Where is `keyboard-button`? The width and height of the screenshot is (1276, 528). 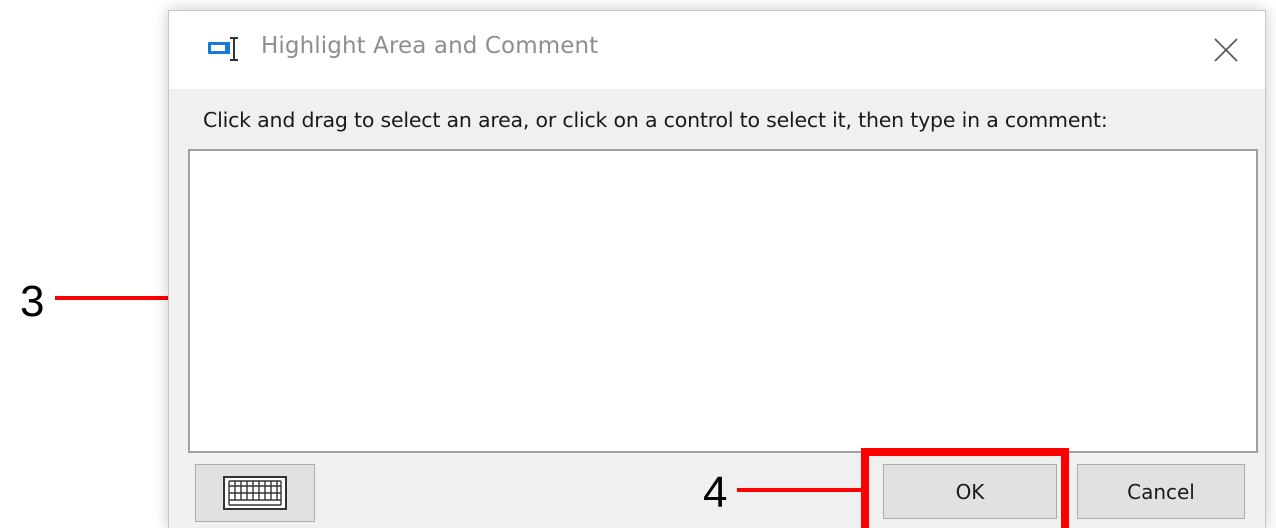 keyboard-button is located at coordinates (255, 493).